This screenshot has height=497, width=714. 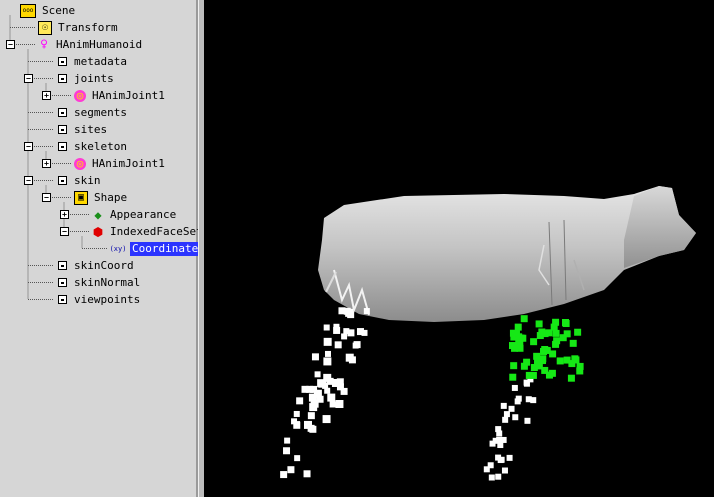 I want to click on tree-node-skin-coord: skinCoord, so click(x=96, y=265).